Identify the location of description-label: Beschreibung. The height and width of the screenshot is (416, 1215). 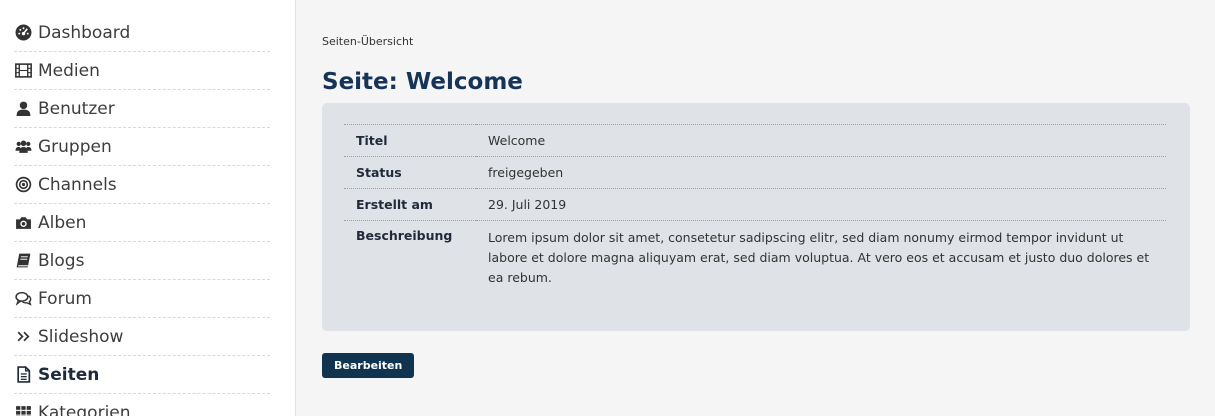
(404, 235).